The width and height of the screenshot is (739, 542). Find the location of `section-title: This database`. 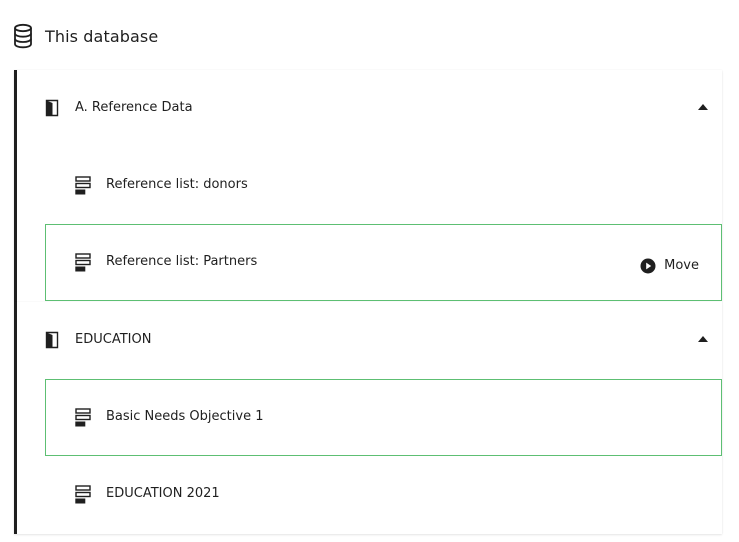

section-title: This database is located at coordinates (102, 36).